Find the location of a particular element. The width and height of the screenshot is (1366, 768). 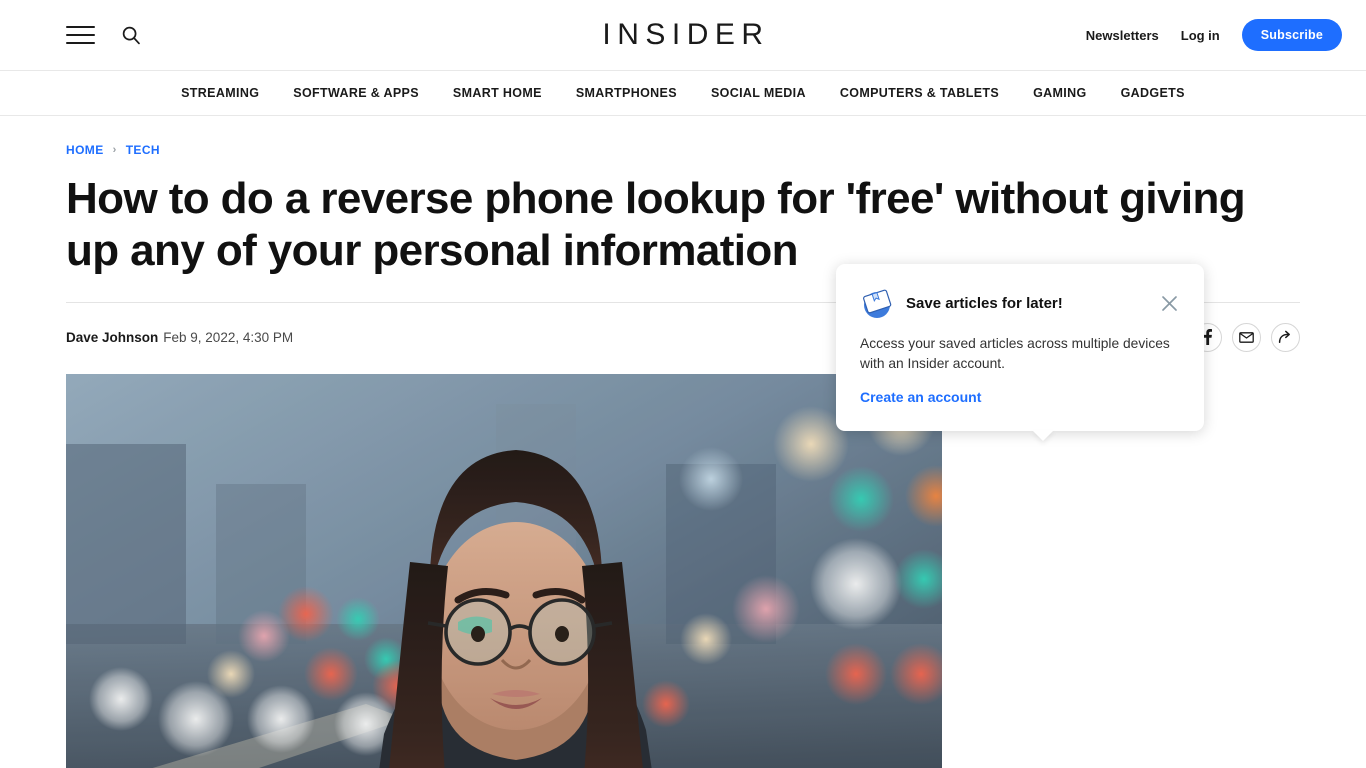

save-article-icon is located at coordinates (877, 303).